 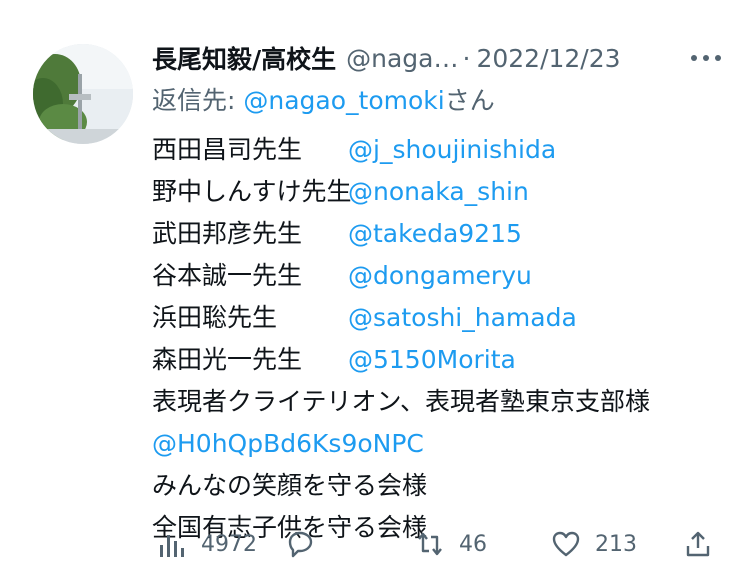 I want to click on mention-link: @nonaka_shin, so click(x=438, y=192).